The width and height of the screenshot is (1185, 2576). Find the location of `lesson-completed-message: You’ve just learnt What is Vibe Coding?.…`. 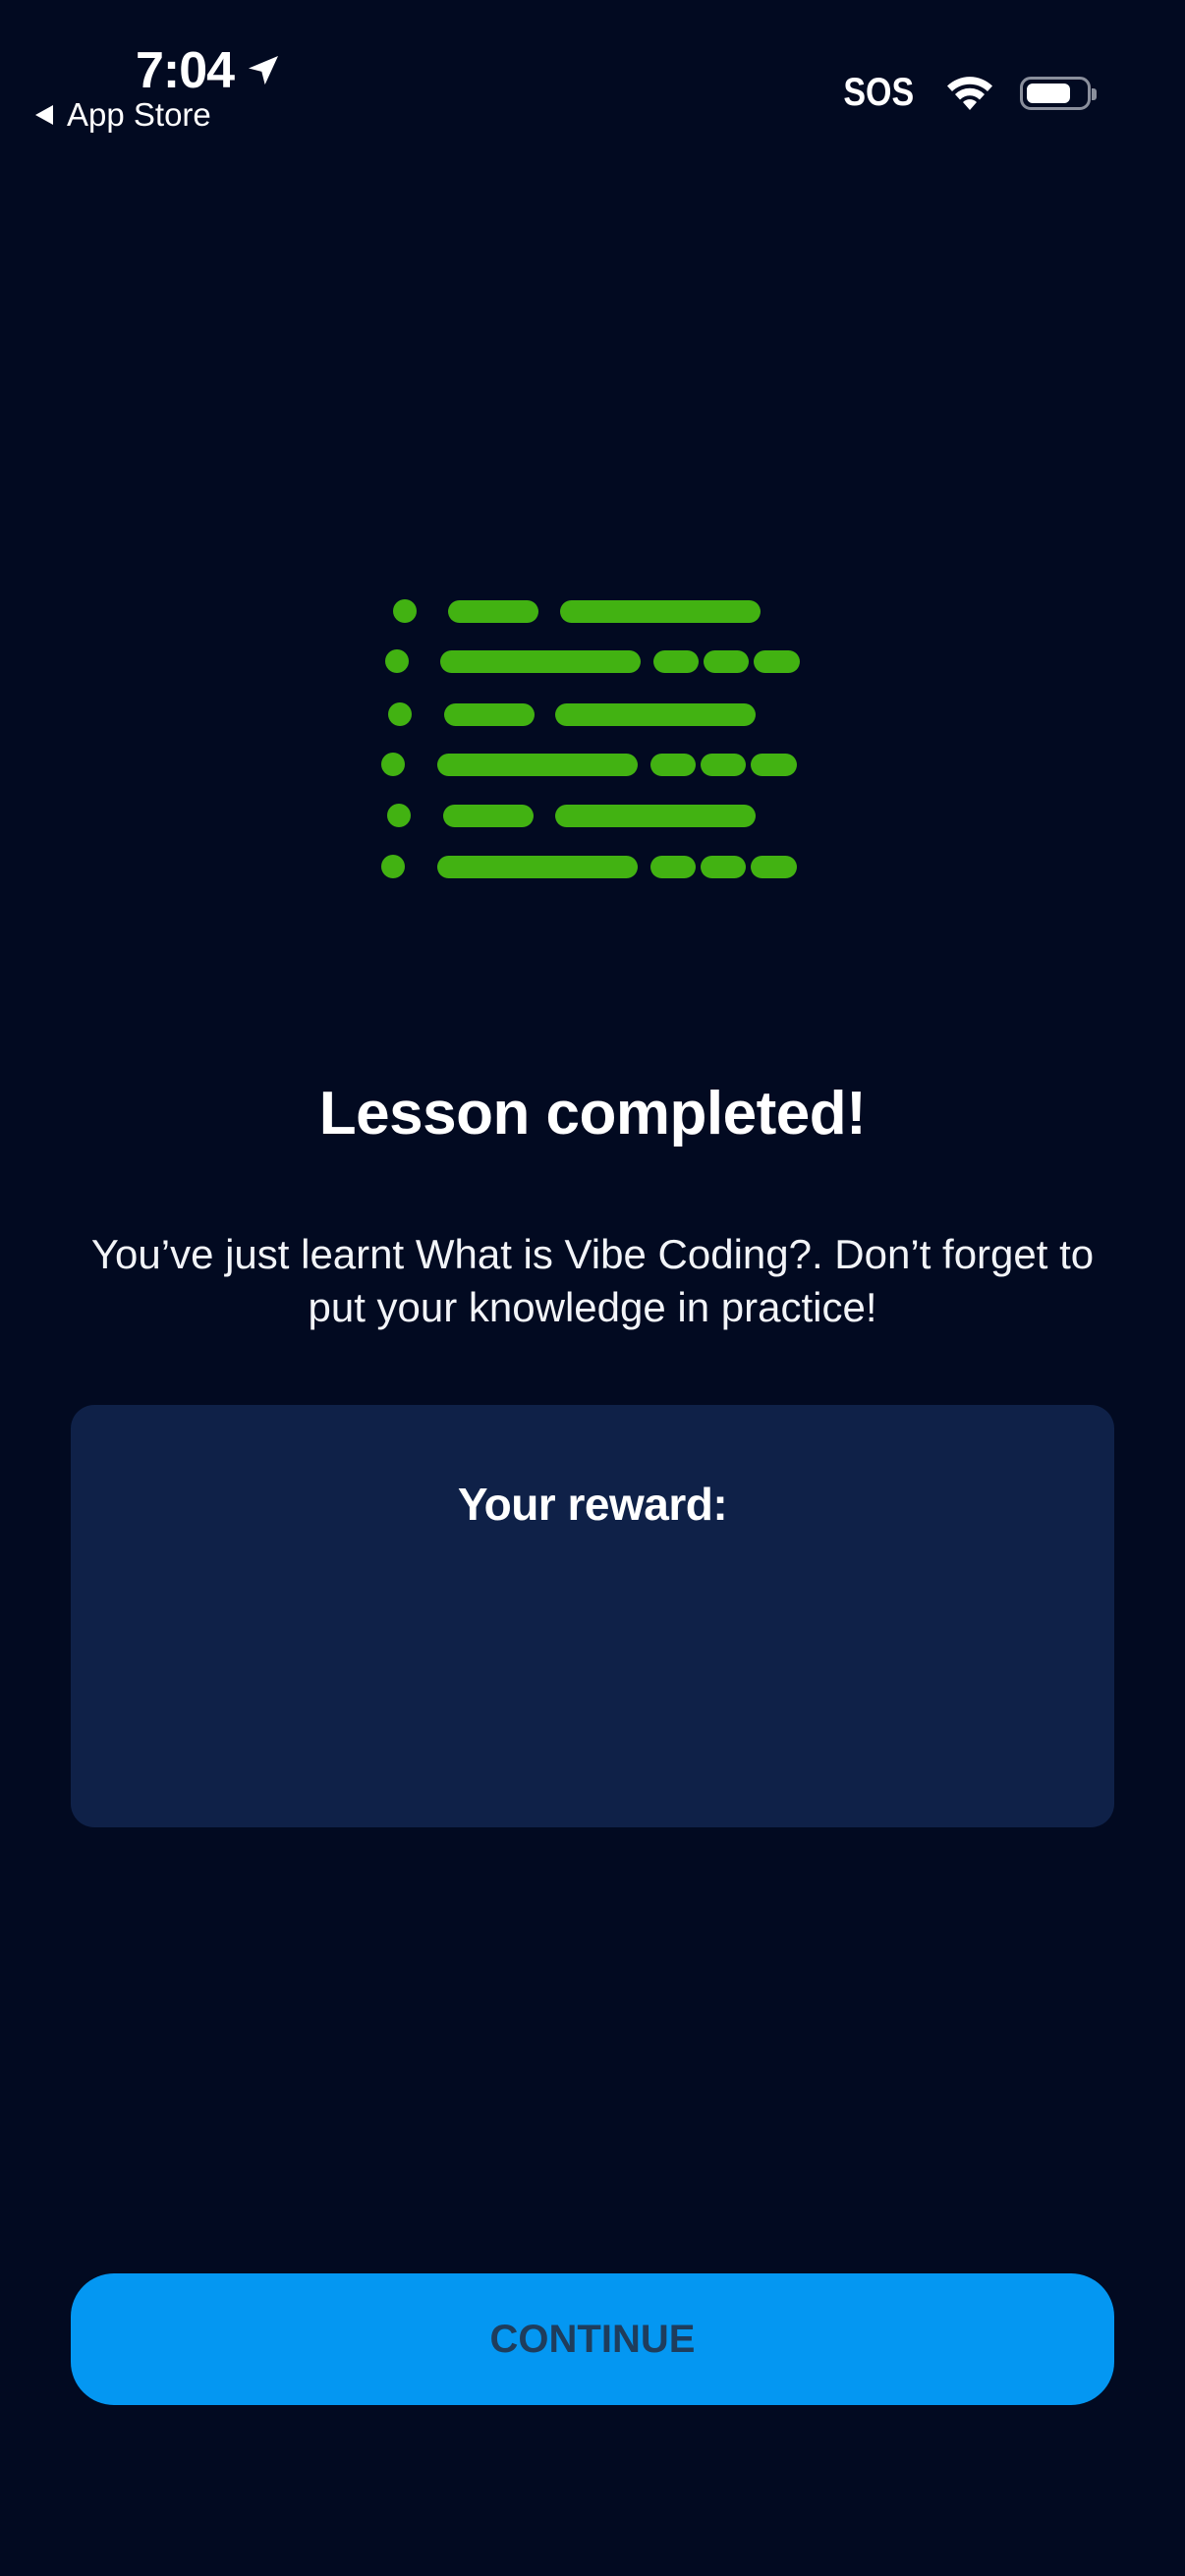

lesson-completed-message: You’ve just learnt What is Vibe Coding?.… is located at coordinates (592, 1280).